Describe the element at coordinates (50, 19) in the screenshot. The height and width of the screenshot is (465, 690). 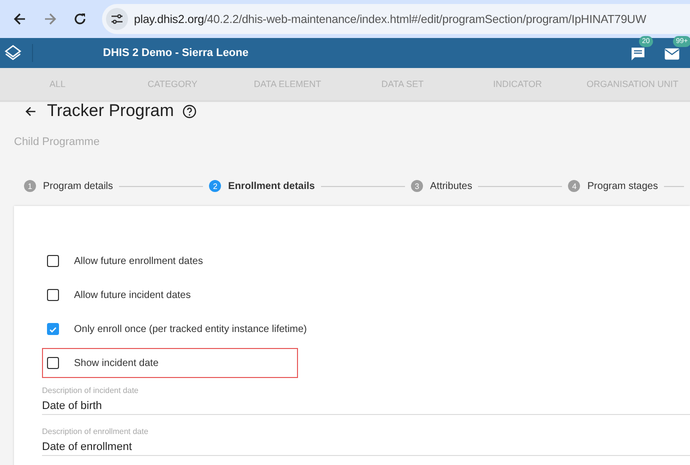
I see `forward-arrow-icon` at that location.